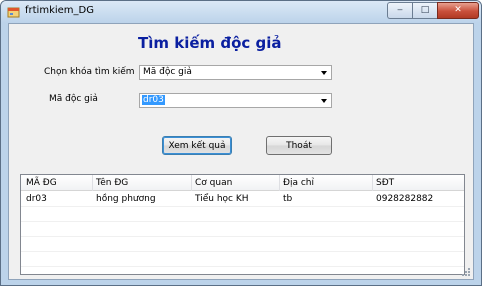 The width and height of the screenshot is (482, 286). Describe the element at coordinates (385, 183) in the screenshot. I see `column-header-sdt: SĐT` at that location.